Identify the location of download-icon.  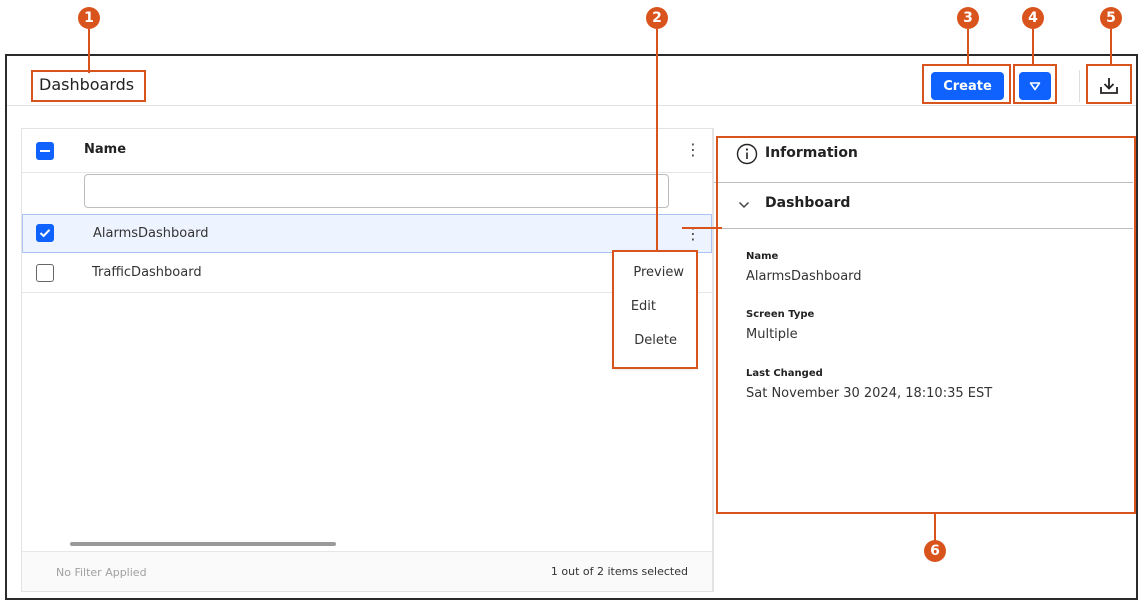
(1109, 86).